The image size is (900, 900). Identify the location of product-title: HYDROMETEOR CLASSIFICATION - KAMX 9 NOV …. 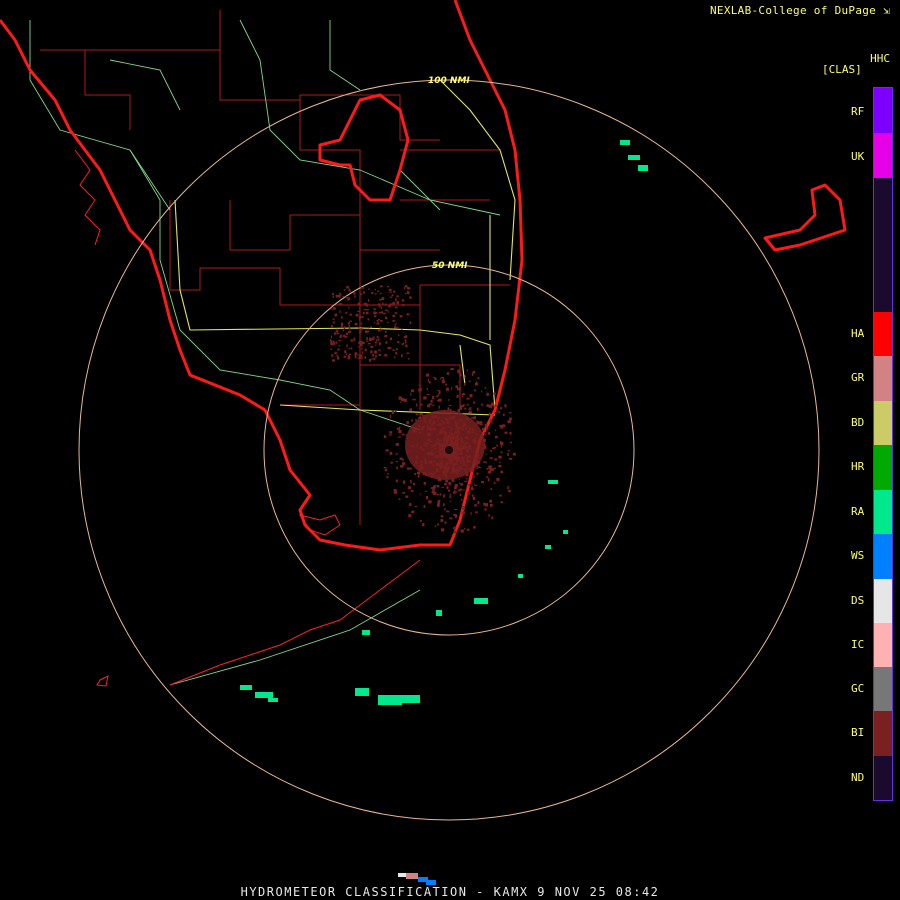
(450, 892).